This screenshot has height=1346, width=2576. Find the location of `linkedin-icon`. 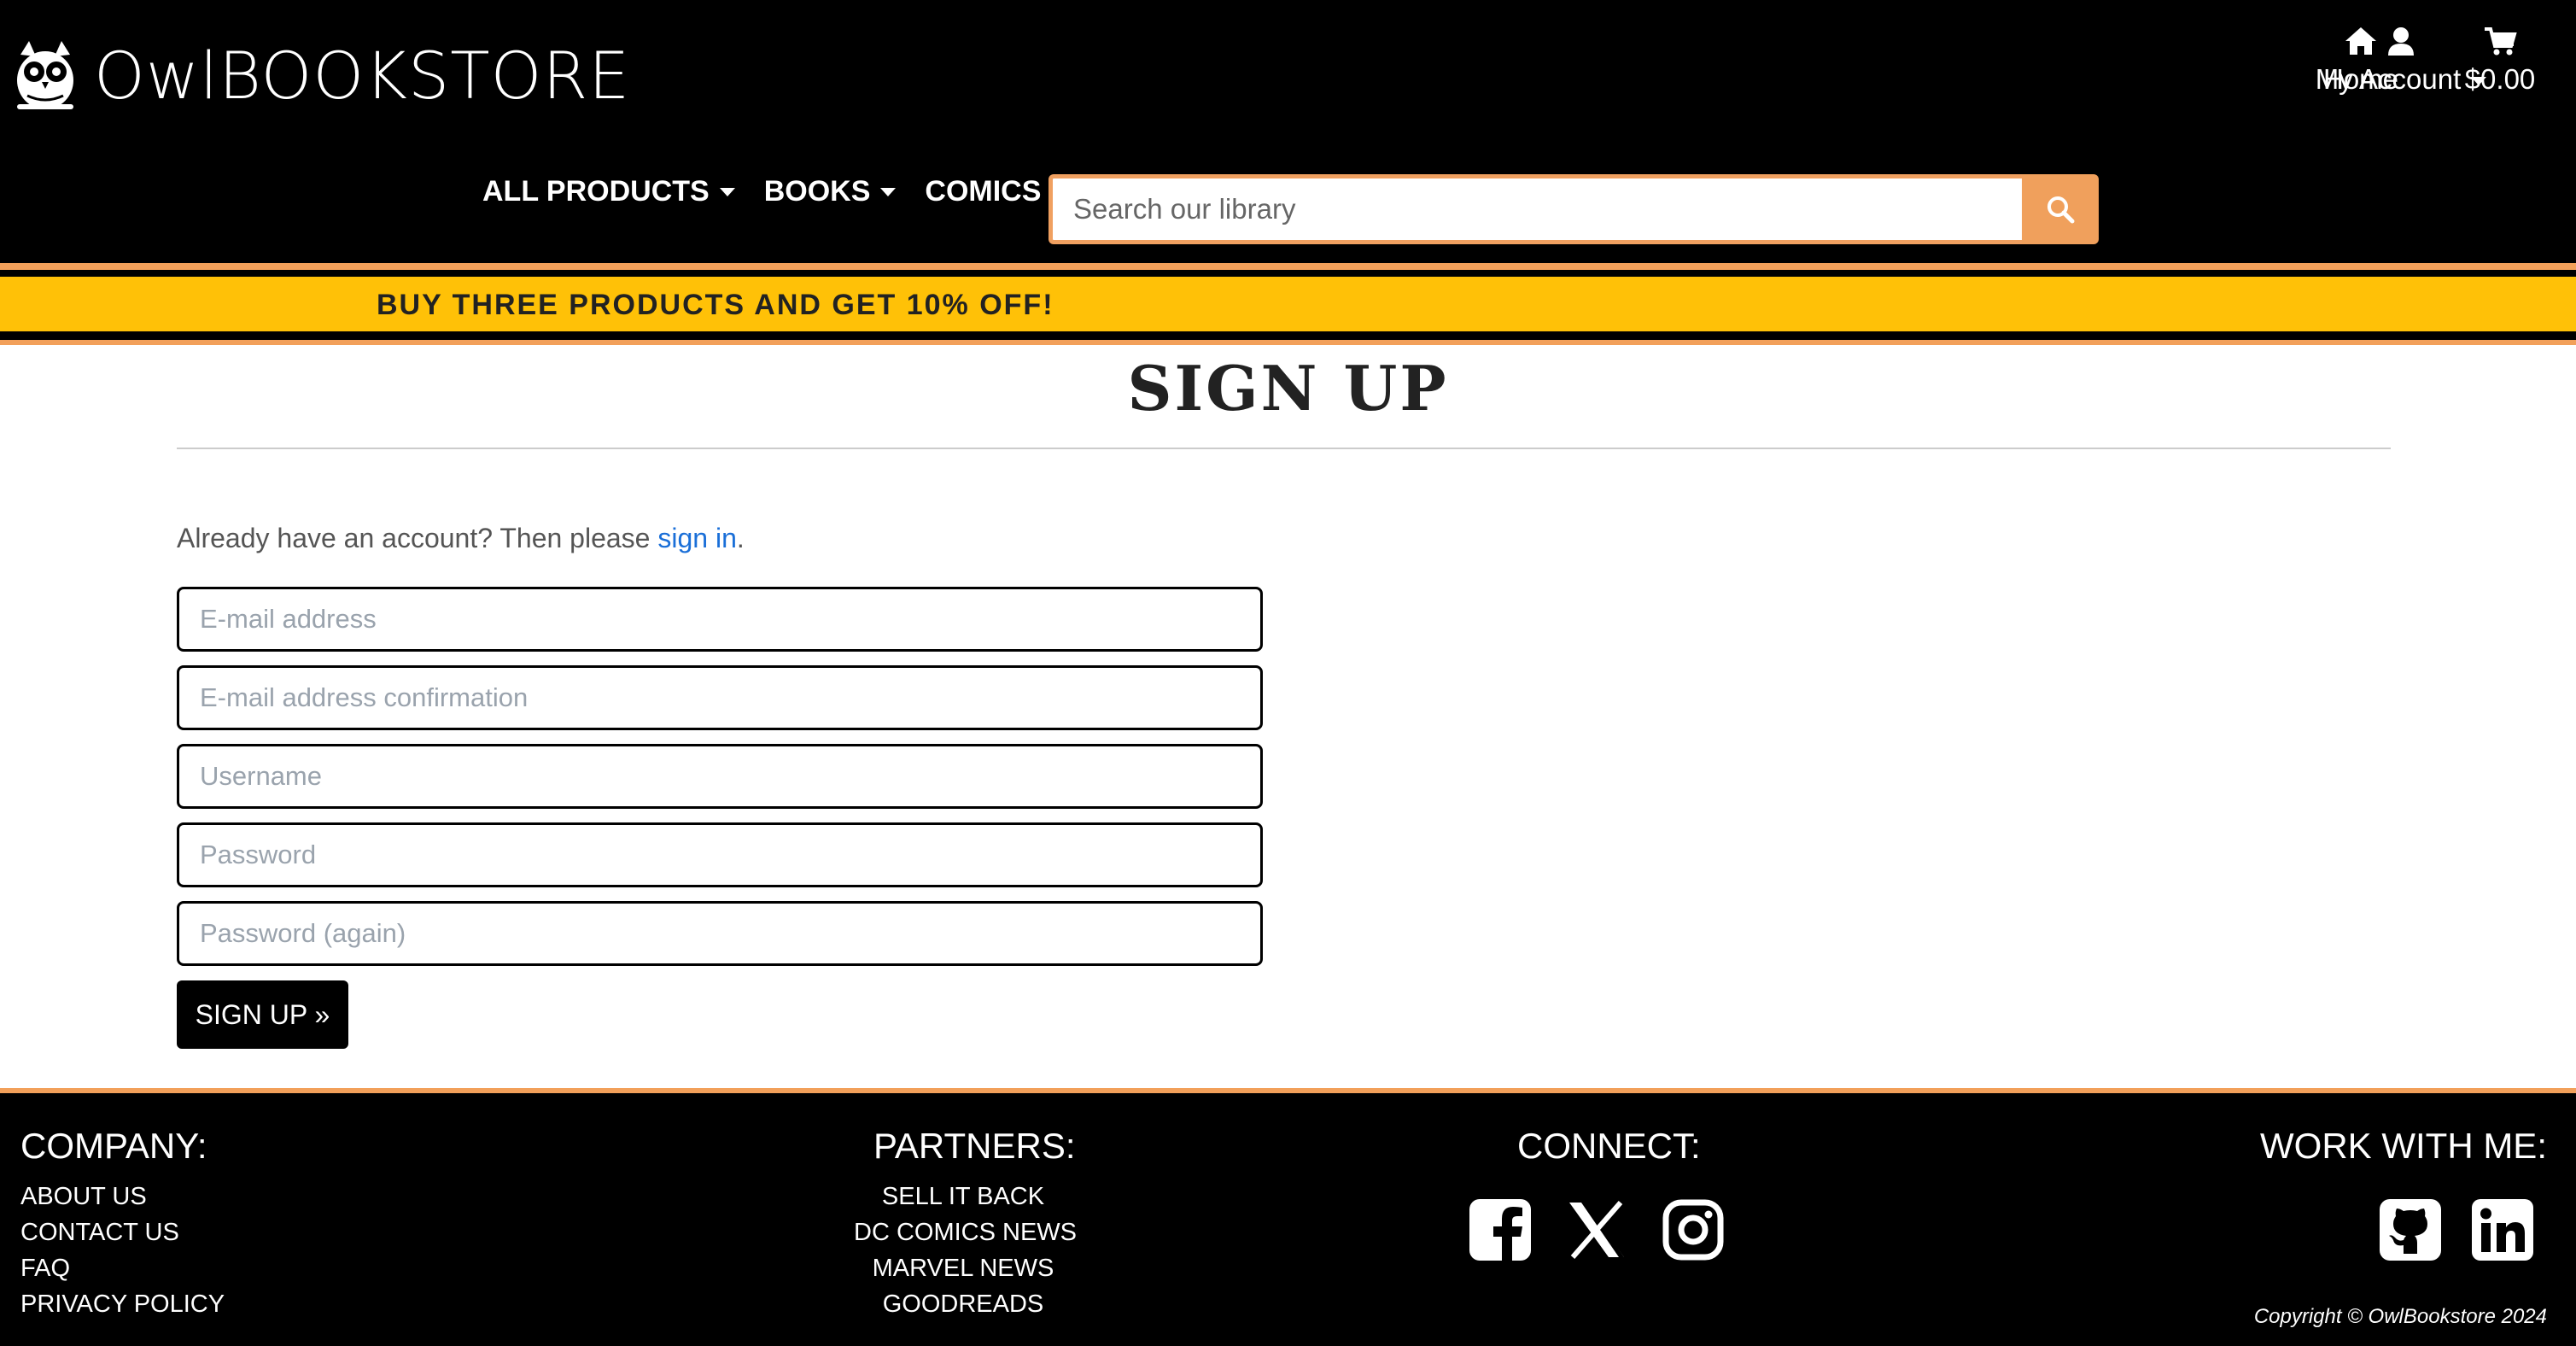

linkedin-icon is located at coordinates (2502, 1230).